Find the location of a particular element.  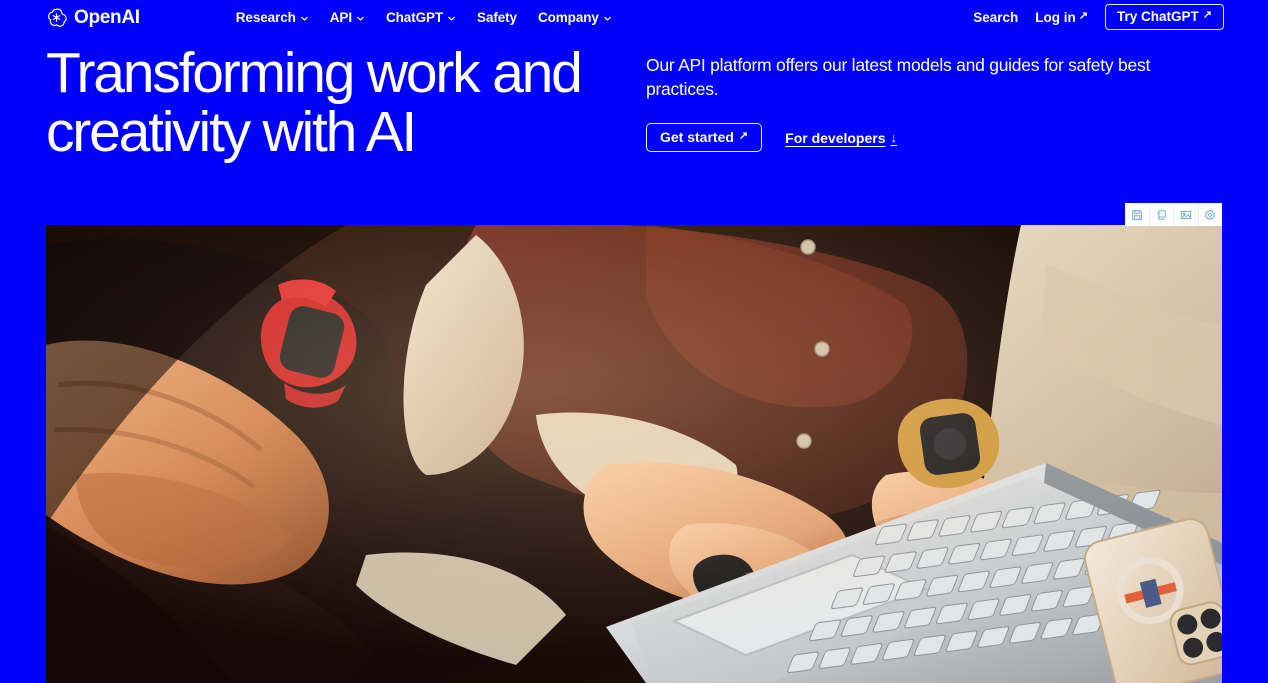

for-developers-link: For developers ↓ is located at coordinates (841, 138).